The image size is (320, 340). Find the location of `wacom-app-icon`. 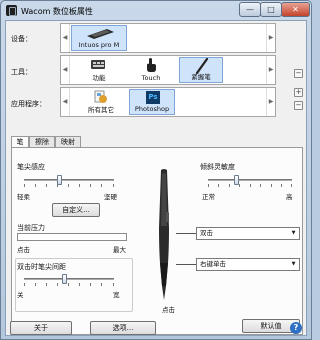

wacom-app-icon is located at coordinates (11, 10).